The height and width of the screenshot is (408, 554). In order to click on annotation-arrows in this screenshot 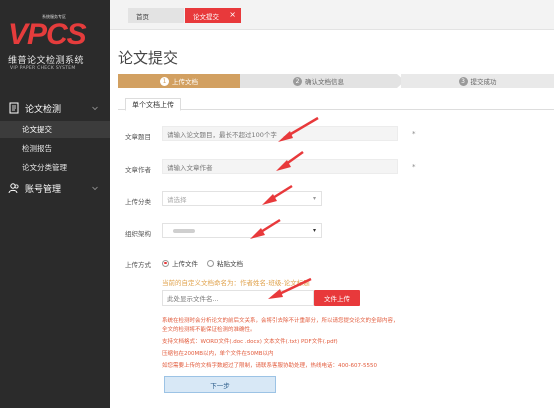, I will do `click(284, 207)`.